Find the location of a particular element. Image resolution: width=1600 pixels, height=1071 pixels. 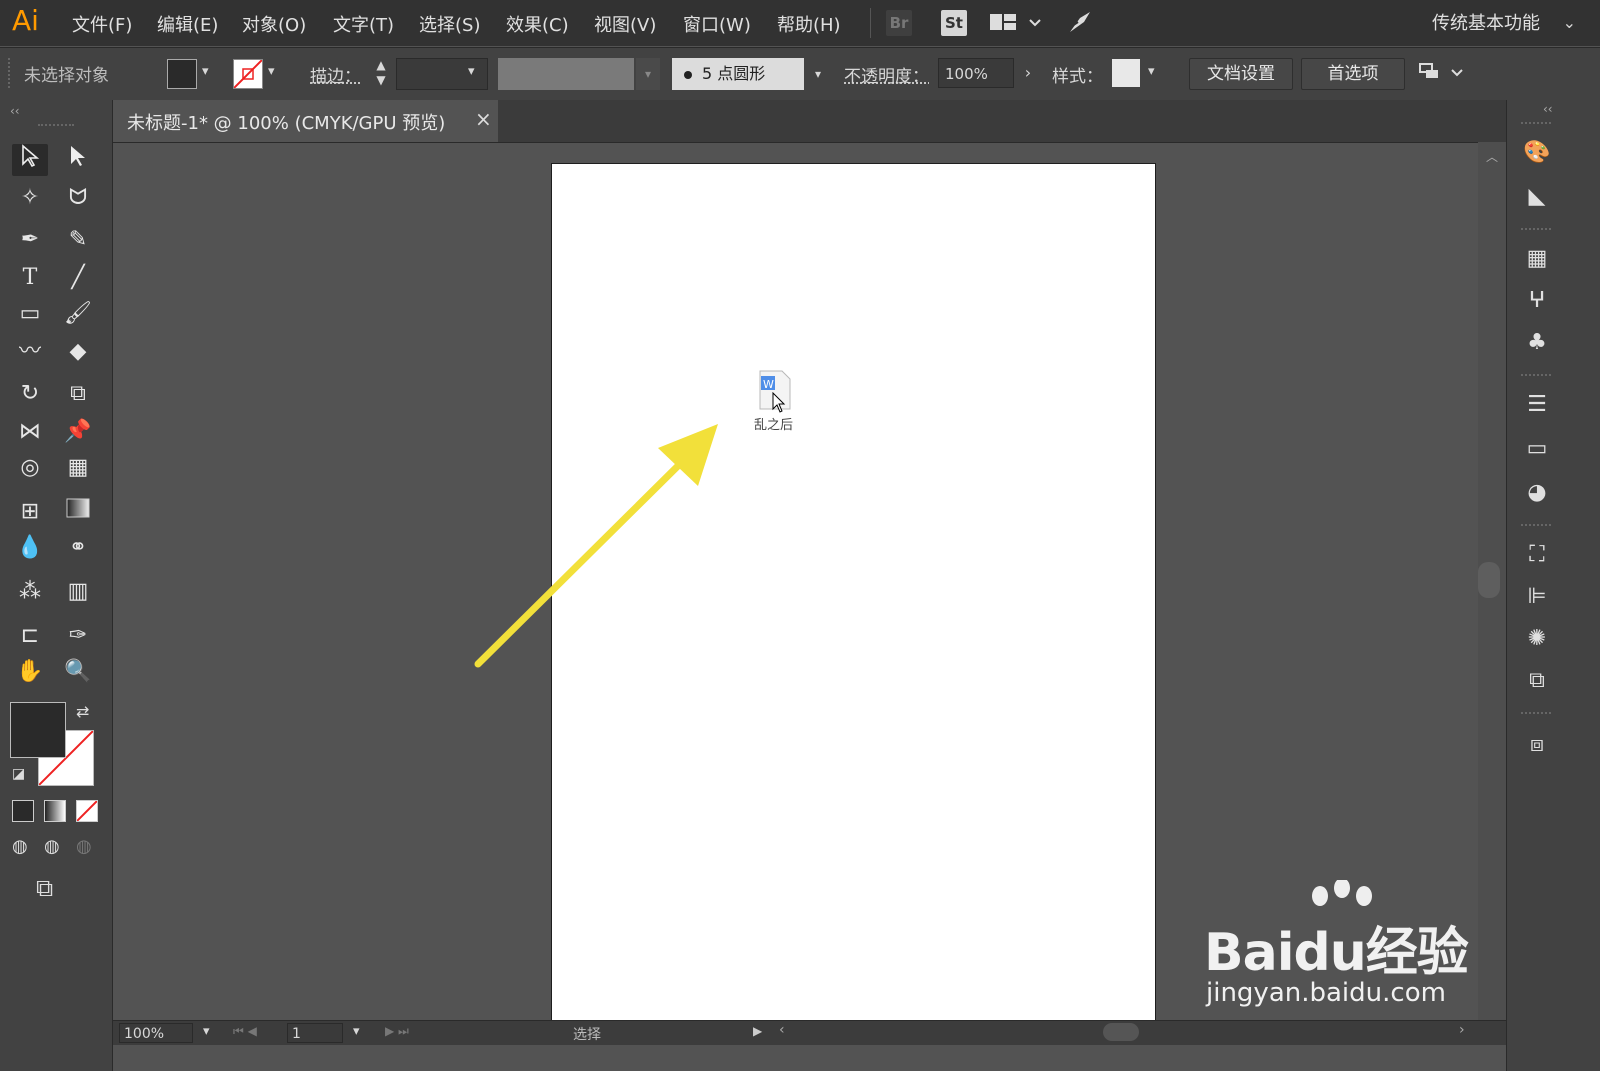

mesh-tool-icon: ⊞ is located at coordinates (30, 512).